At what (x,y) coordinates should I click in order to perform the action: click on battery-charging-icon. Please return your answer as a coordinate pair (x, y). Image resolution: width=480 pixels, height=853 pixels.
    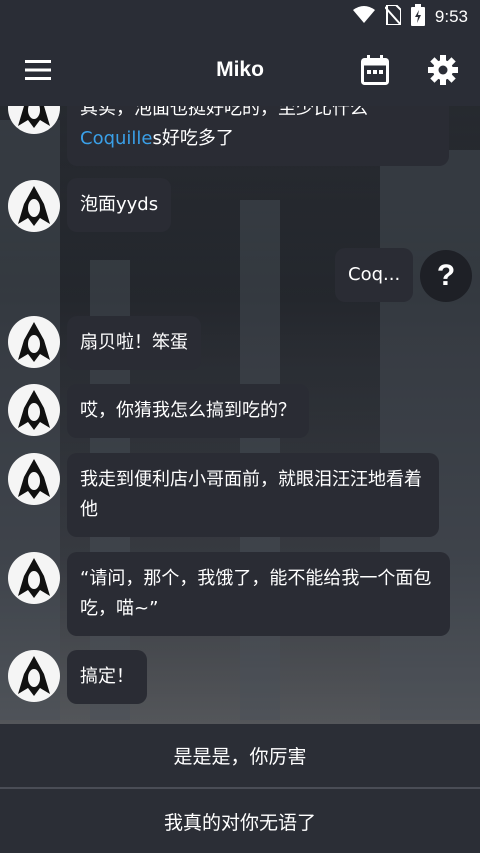
    Looking at the image, I should click on (417, 17).